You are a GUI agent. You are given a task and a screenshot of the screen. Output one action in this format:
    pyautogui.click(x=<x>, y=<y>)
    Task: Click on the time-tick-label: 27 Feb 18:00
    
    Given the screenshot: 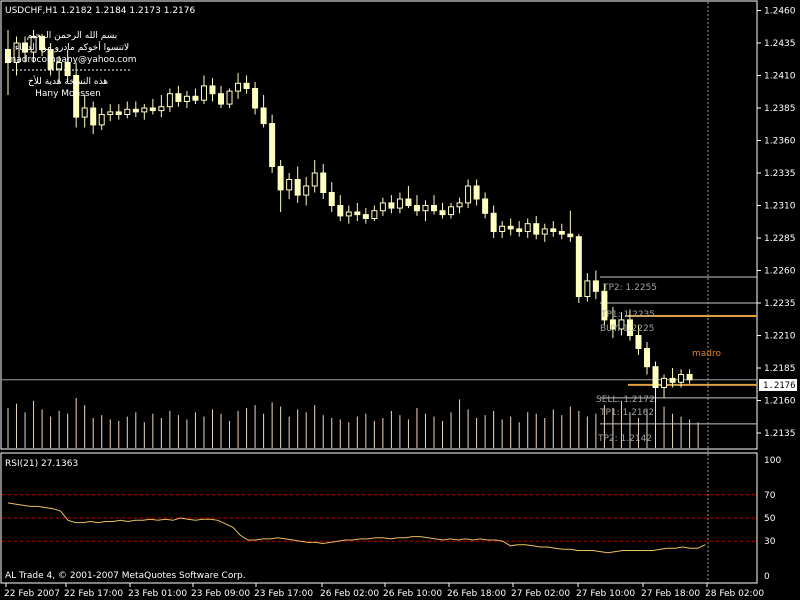 What is the action you would take?
    pyautogui.click(x=670, y=594)
    